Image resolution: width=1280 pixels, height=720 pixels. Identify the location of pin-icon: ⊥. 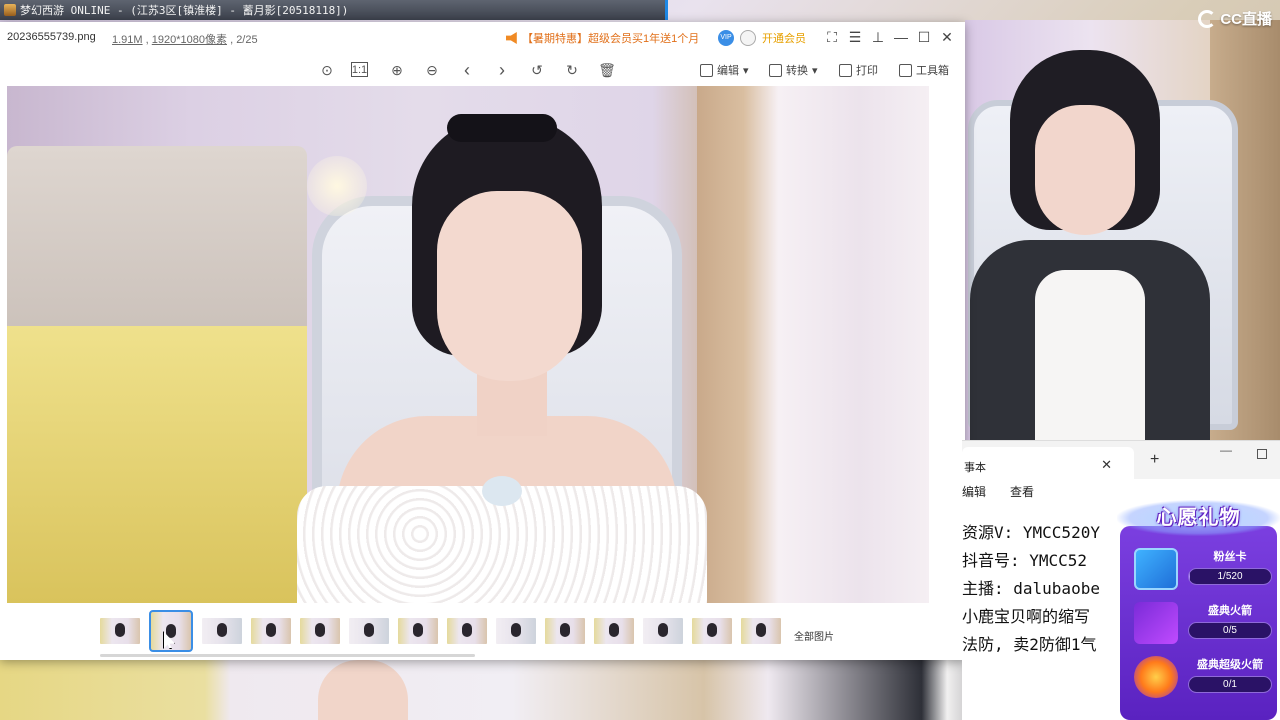
(878, 37).